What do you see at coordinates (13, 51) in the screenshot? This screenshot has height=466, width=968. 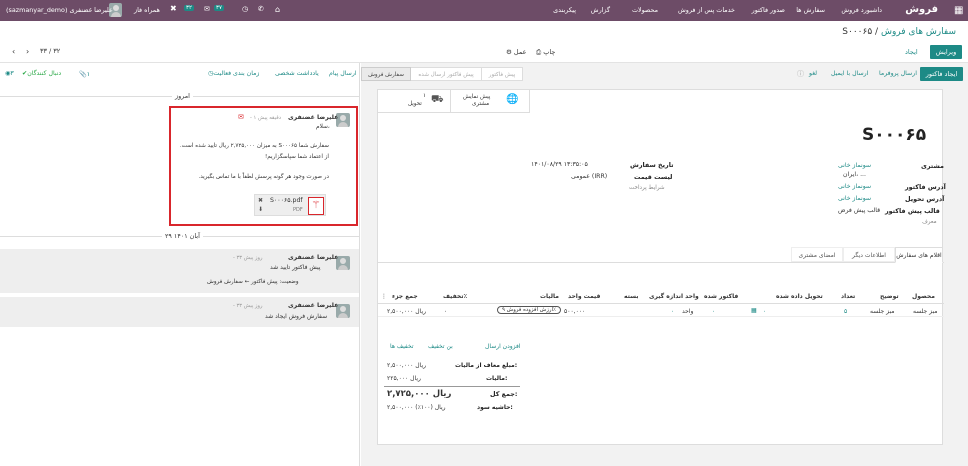 I see `pager-next-icon: ‹` at bounding box center [13, 51].